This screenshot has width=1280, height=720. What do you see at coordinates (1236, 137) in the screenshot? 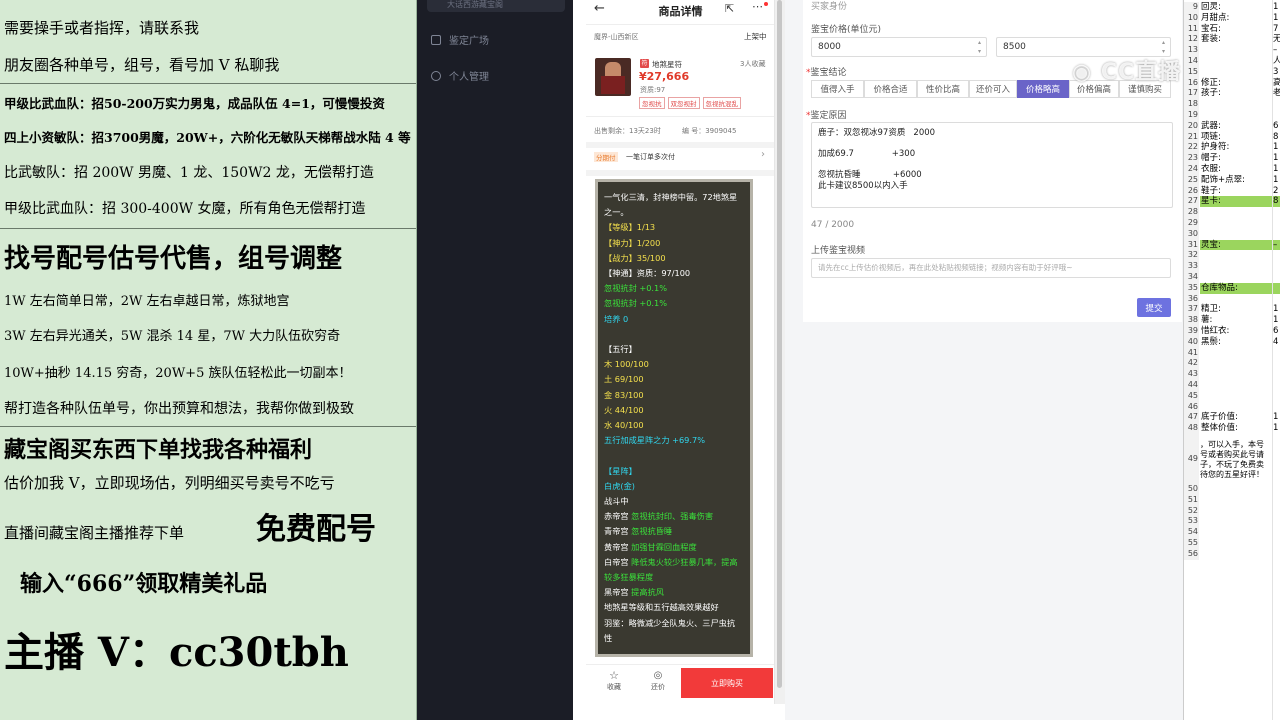
I see `table-cell: 项链:` at bounding box center [1236, 137].